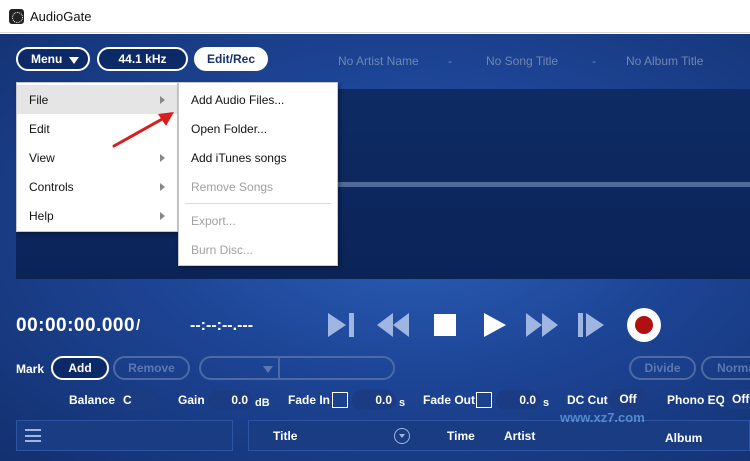 This screenshot has height=461, width=750. I want to click on playlist-sidebar-header, so click(124, 435).